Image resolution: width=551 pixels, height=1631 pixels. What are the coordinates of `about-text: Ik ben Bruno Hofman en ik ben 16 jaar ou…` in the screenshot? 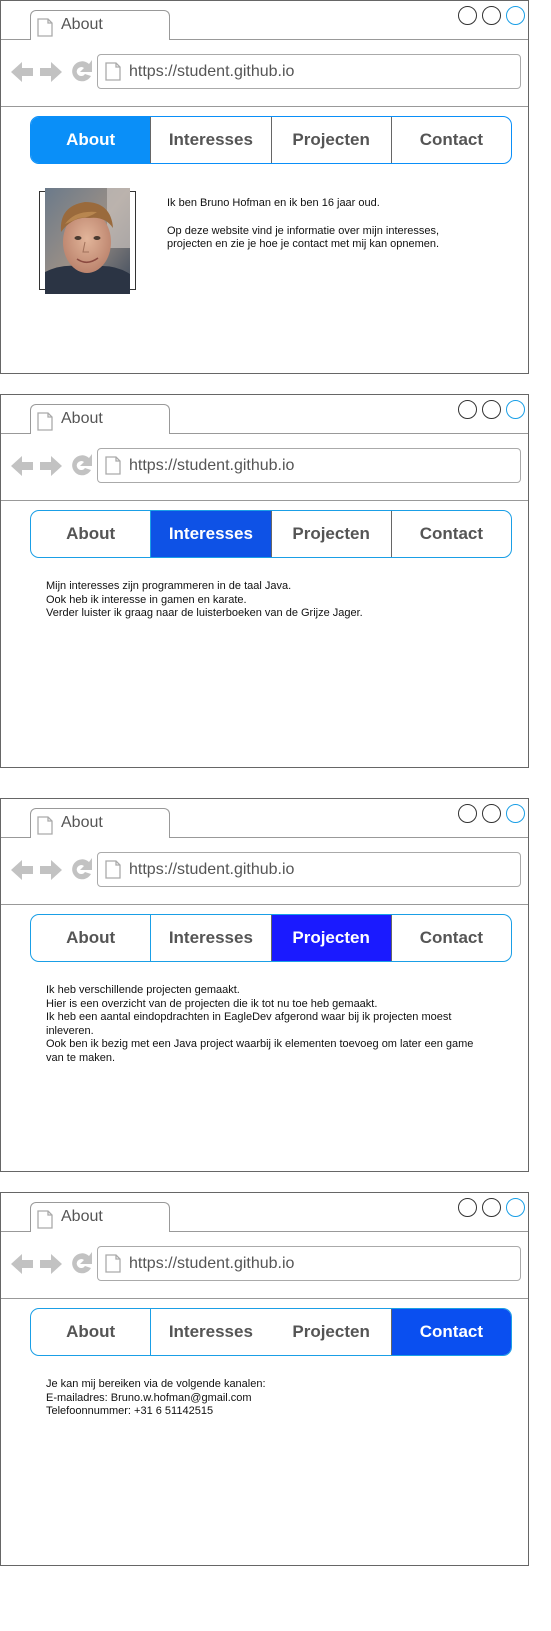 It's located at (317, 224).